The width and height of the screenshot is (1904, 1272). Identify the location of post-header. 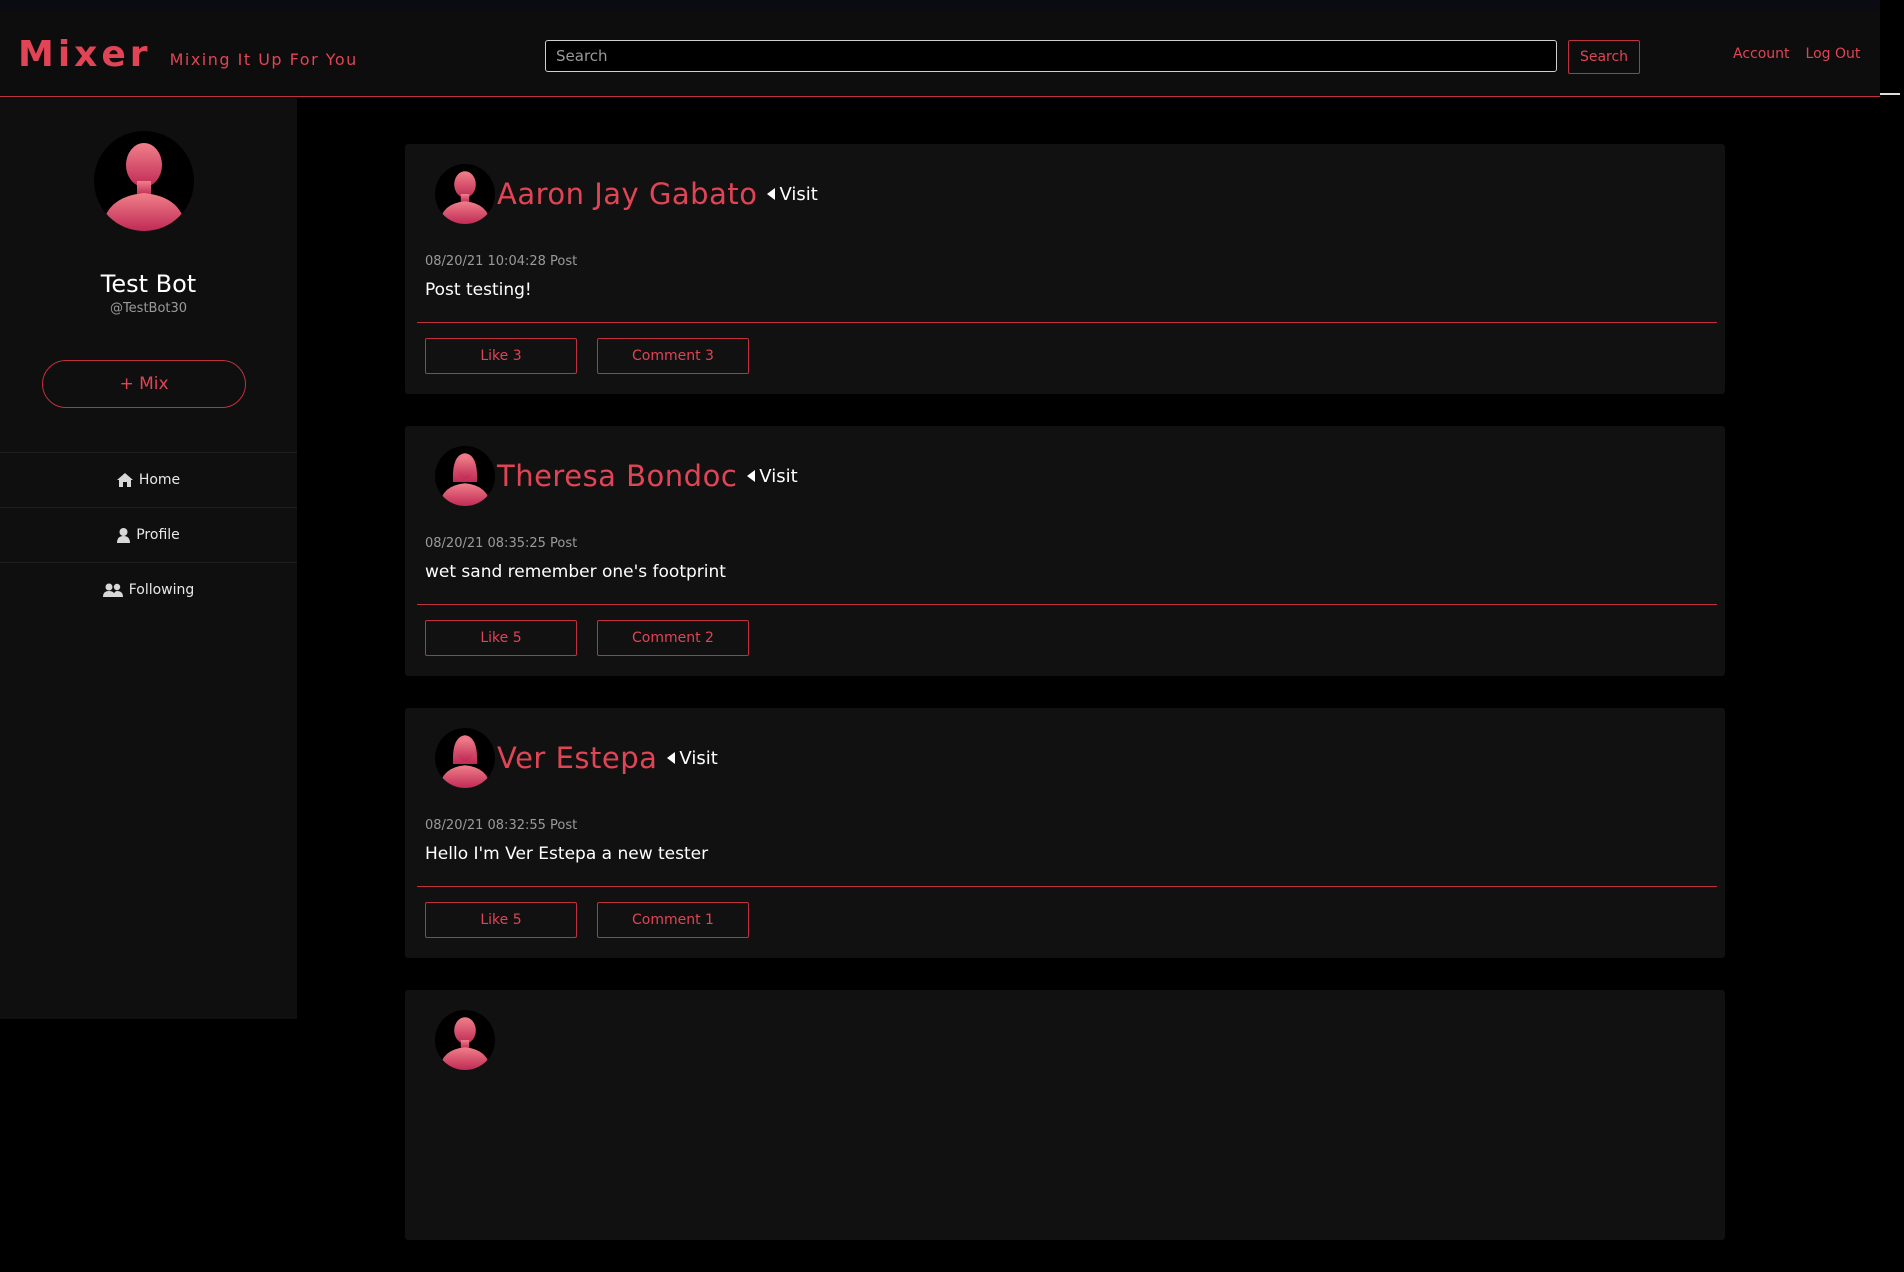
(465, 1040).